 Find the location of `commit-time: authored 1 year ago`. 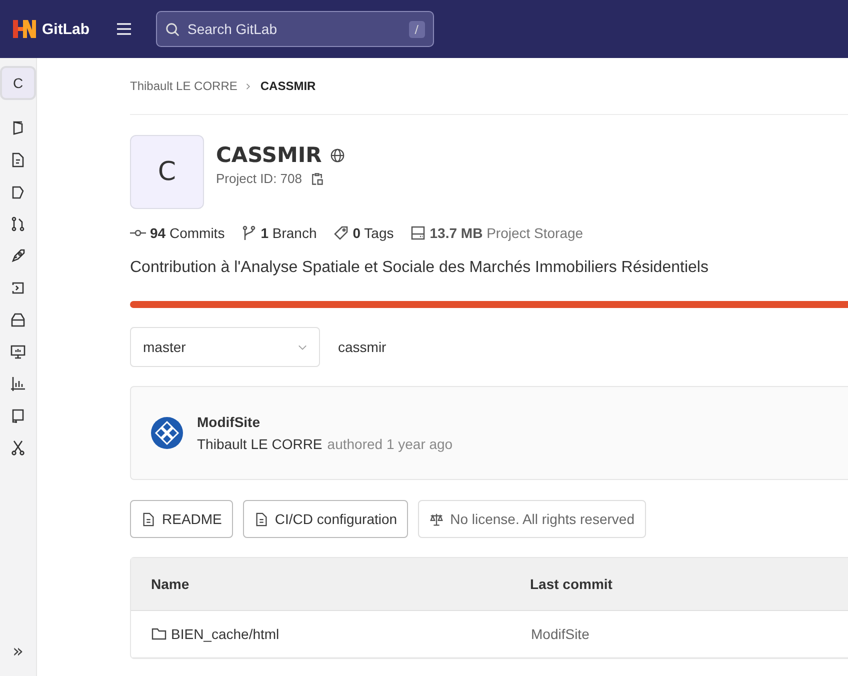

commit-time: authored 1 year ago is located at coordinates (390, 444).